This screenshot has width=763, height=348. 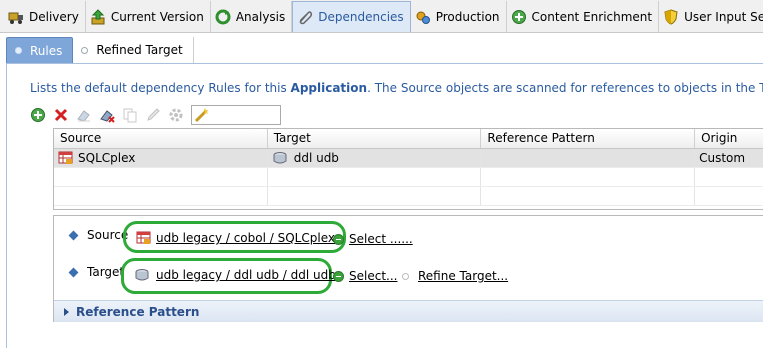 I want to click on copy-icon, so click(x=130, y=115).